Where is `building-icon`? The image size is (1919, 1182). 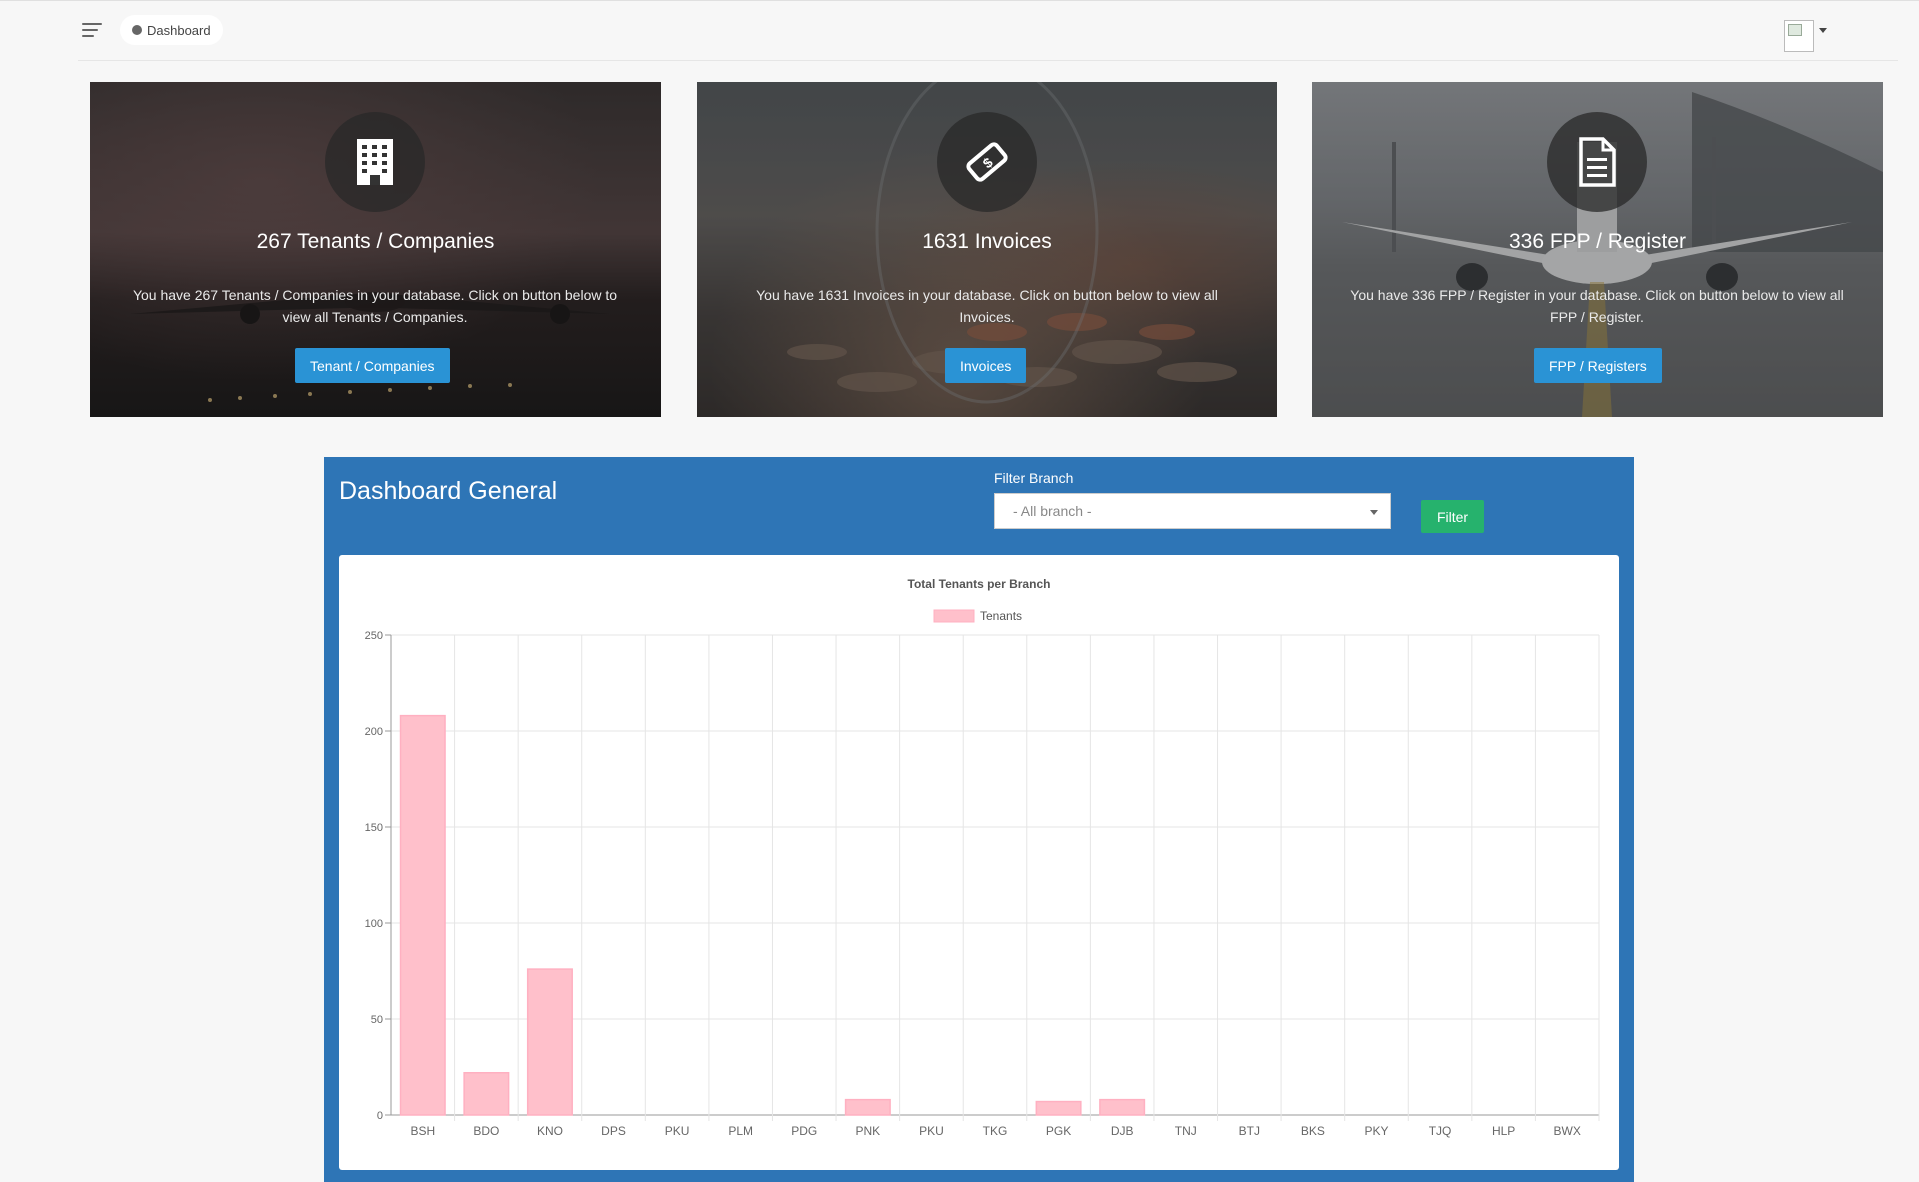
building-icon is located at coordinates (375, 162).